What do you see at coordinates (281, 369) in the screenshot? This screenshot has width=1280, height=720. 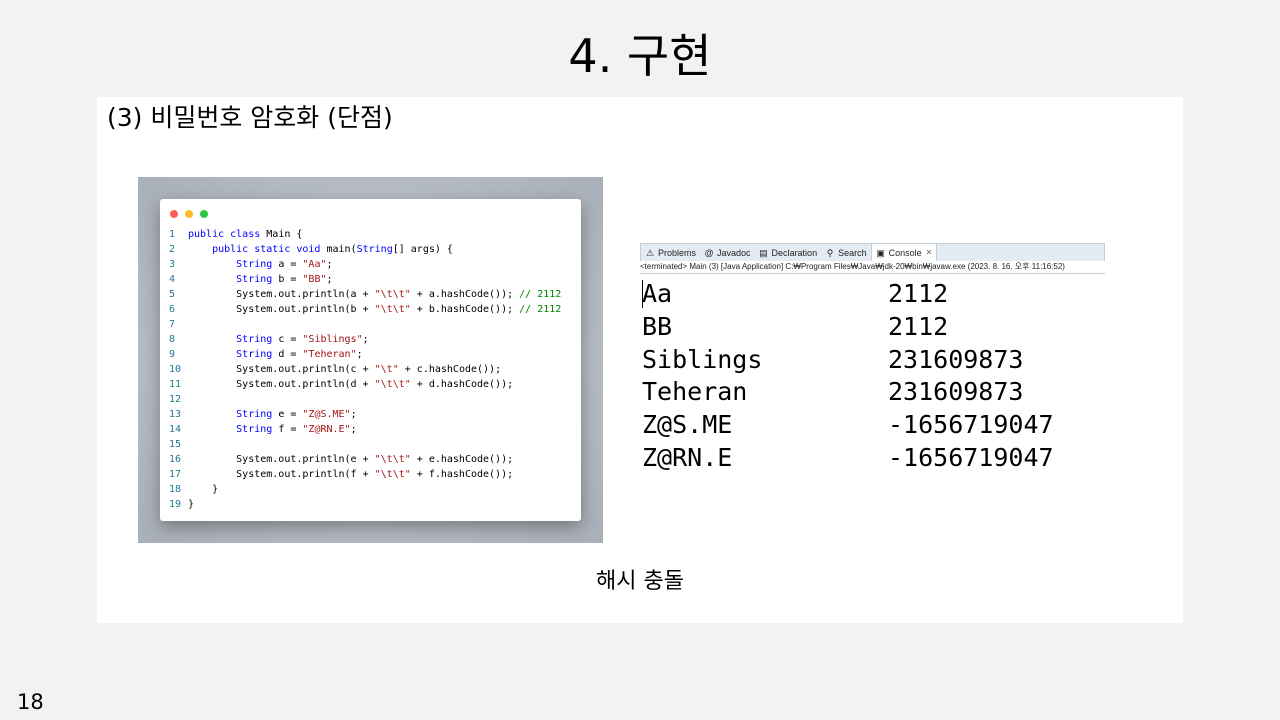 I see `code-token: System.out.println(c +` at bounding box center [281, 369].